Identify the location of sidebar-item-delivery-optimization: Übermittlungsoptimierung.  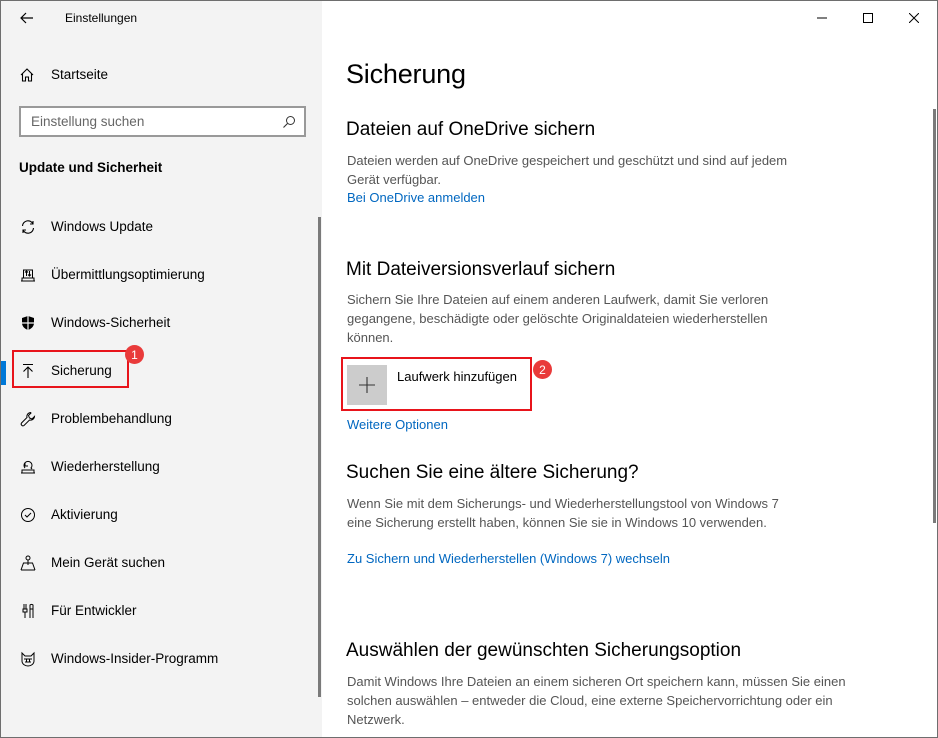
(156, 275).